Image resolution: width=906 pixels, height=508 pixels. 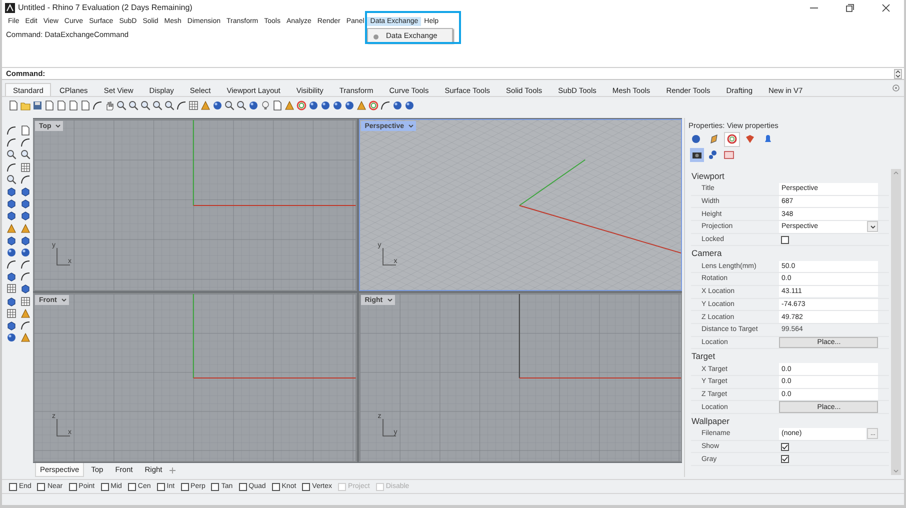 I want to click on section-title: Target, so click(x=703, y=357).